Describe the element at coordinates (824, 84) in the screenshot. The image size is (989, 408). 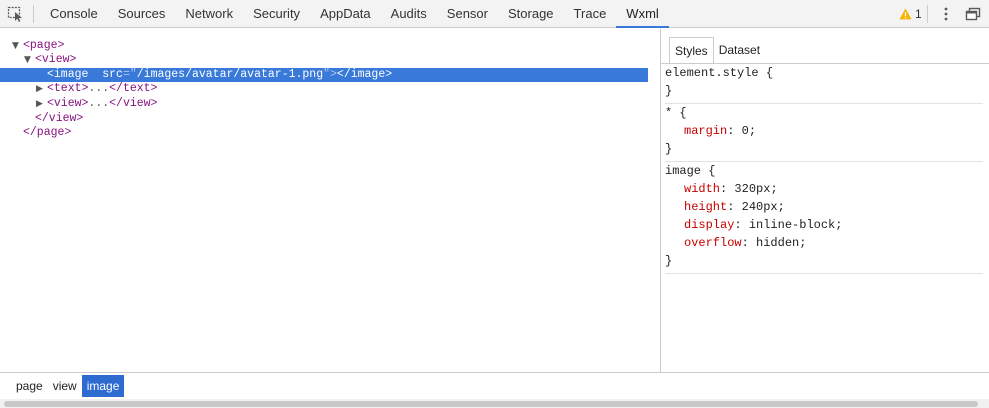
I see `style-rule: element.style {}` at that location.